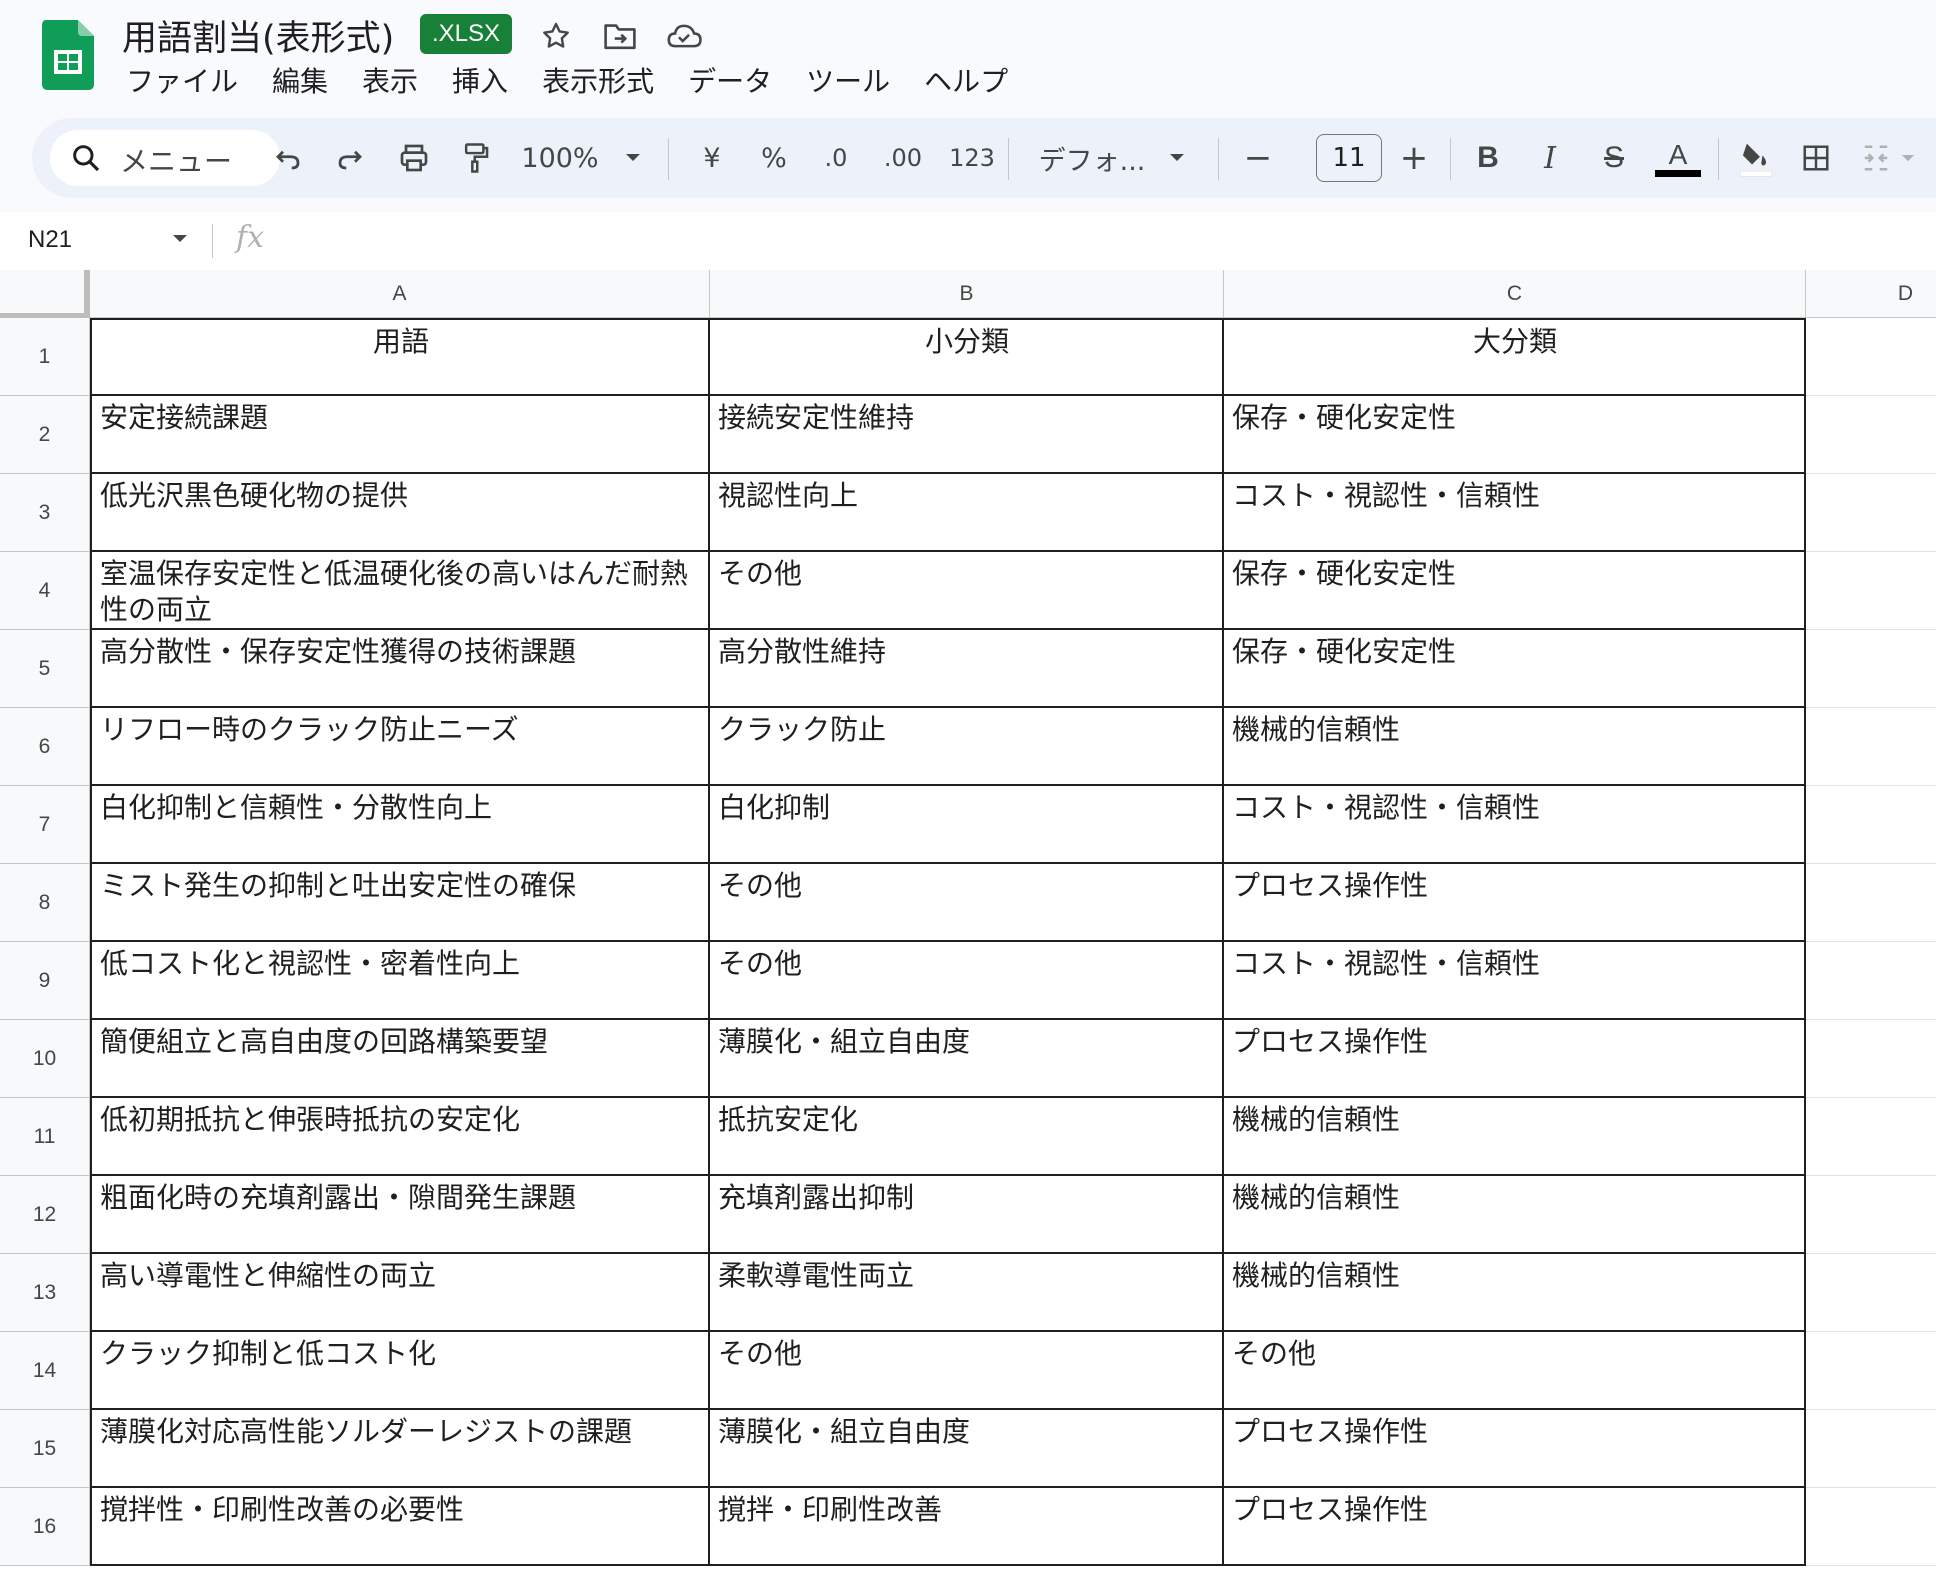 The height and width of the screenshot is (1576, 1936). What do you see at coordinates (45, 357) in the screenshot?
I see `row-header: 1` at bounding box center [45, 357].